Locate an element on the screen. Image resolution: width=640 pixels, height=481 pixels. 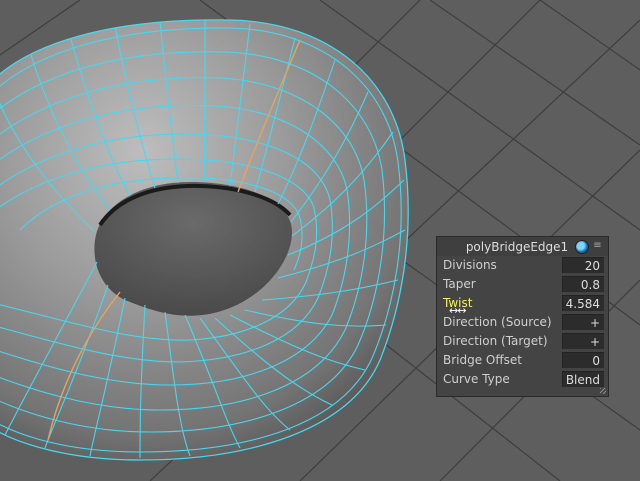
direction-source-field: + is located at coordinates (583, 322).